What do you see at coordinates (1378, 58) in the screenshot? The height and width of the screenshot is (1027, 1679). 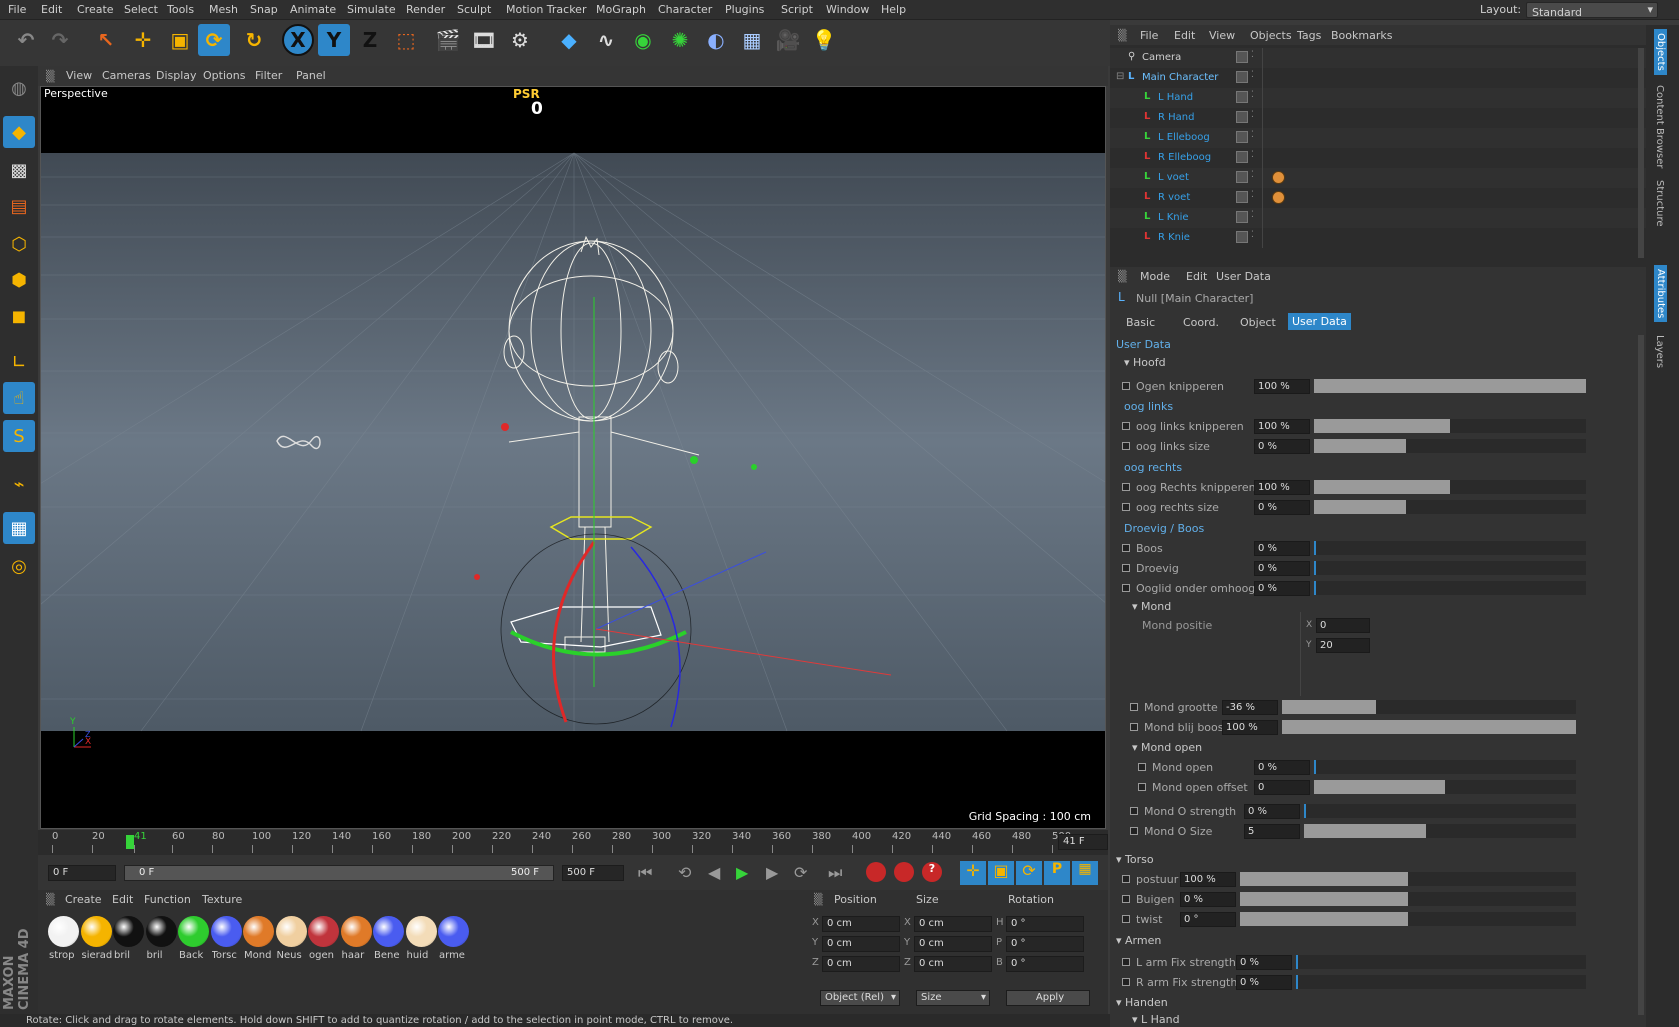 I see `object-row: ⚲ Camera ⁚` at bounding box center [1378, 58].